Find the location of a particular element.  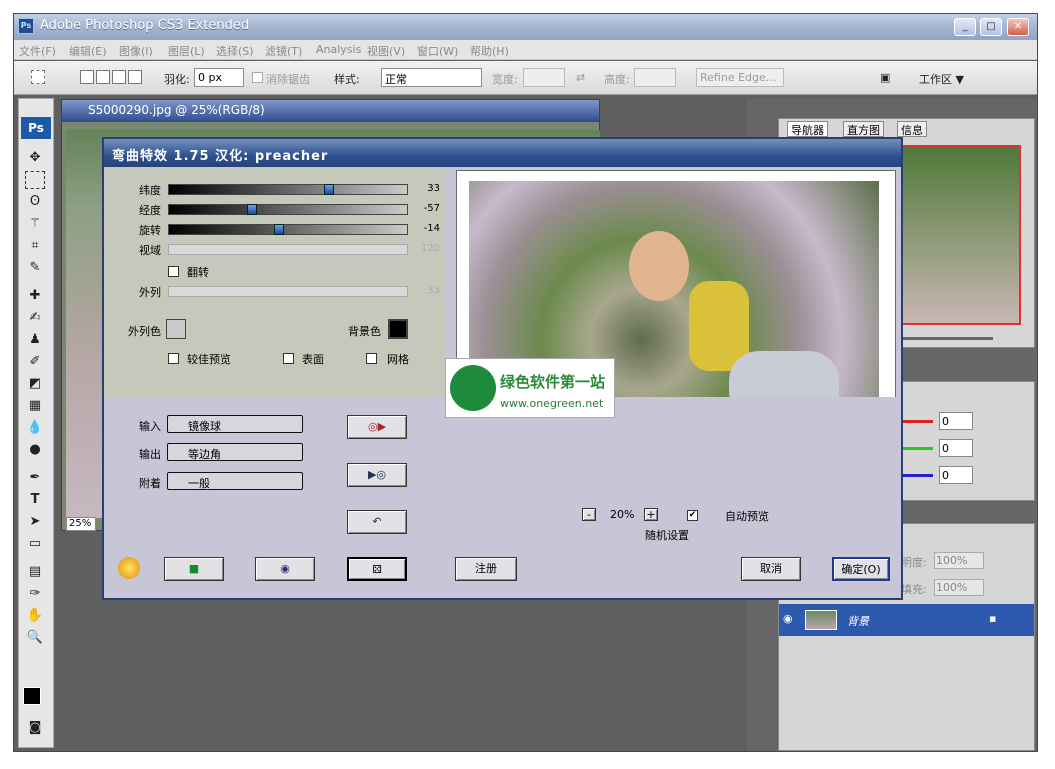

antialias-checkbox is located at coordinates (257, 77).